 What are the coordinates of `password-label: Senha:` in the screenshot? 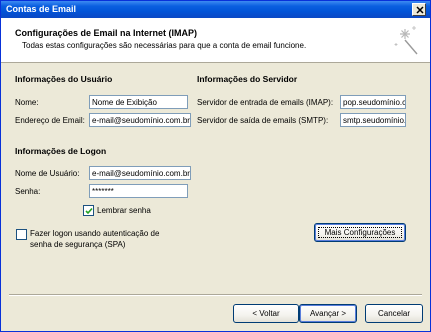 It's located at (28, 191).